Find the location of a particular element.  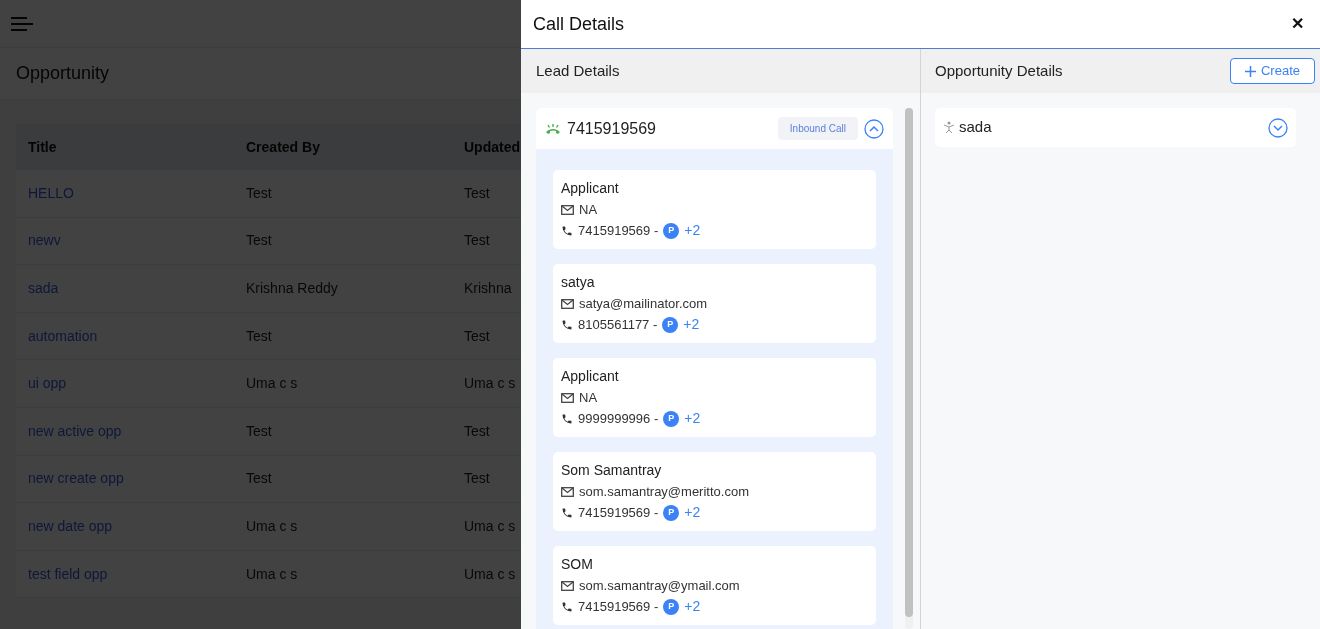

drawer-title: Call Details is located at coordinates (579, 24).